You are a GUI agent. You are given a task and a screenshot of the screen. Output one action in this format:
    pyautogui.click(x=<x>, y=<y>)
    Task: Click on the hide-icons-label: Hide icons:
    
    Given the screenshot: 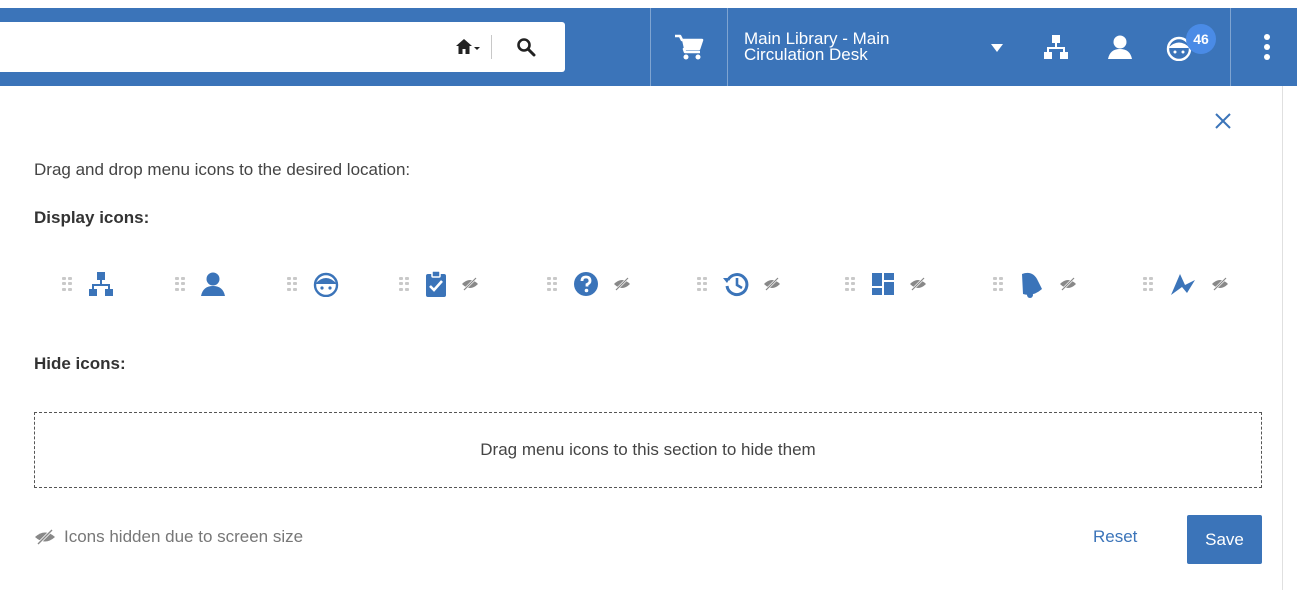 What is the action you would take?
    pyautogui.click(x=80, y=363)
    